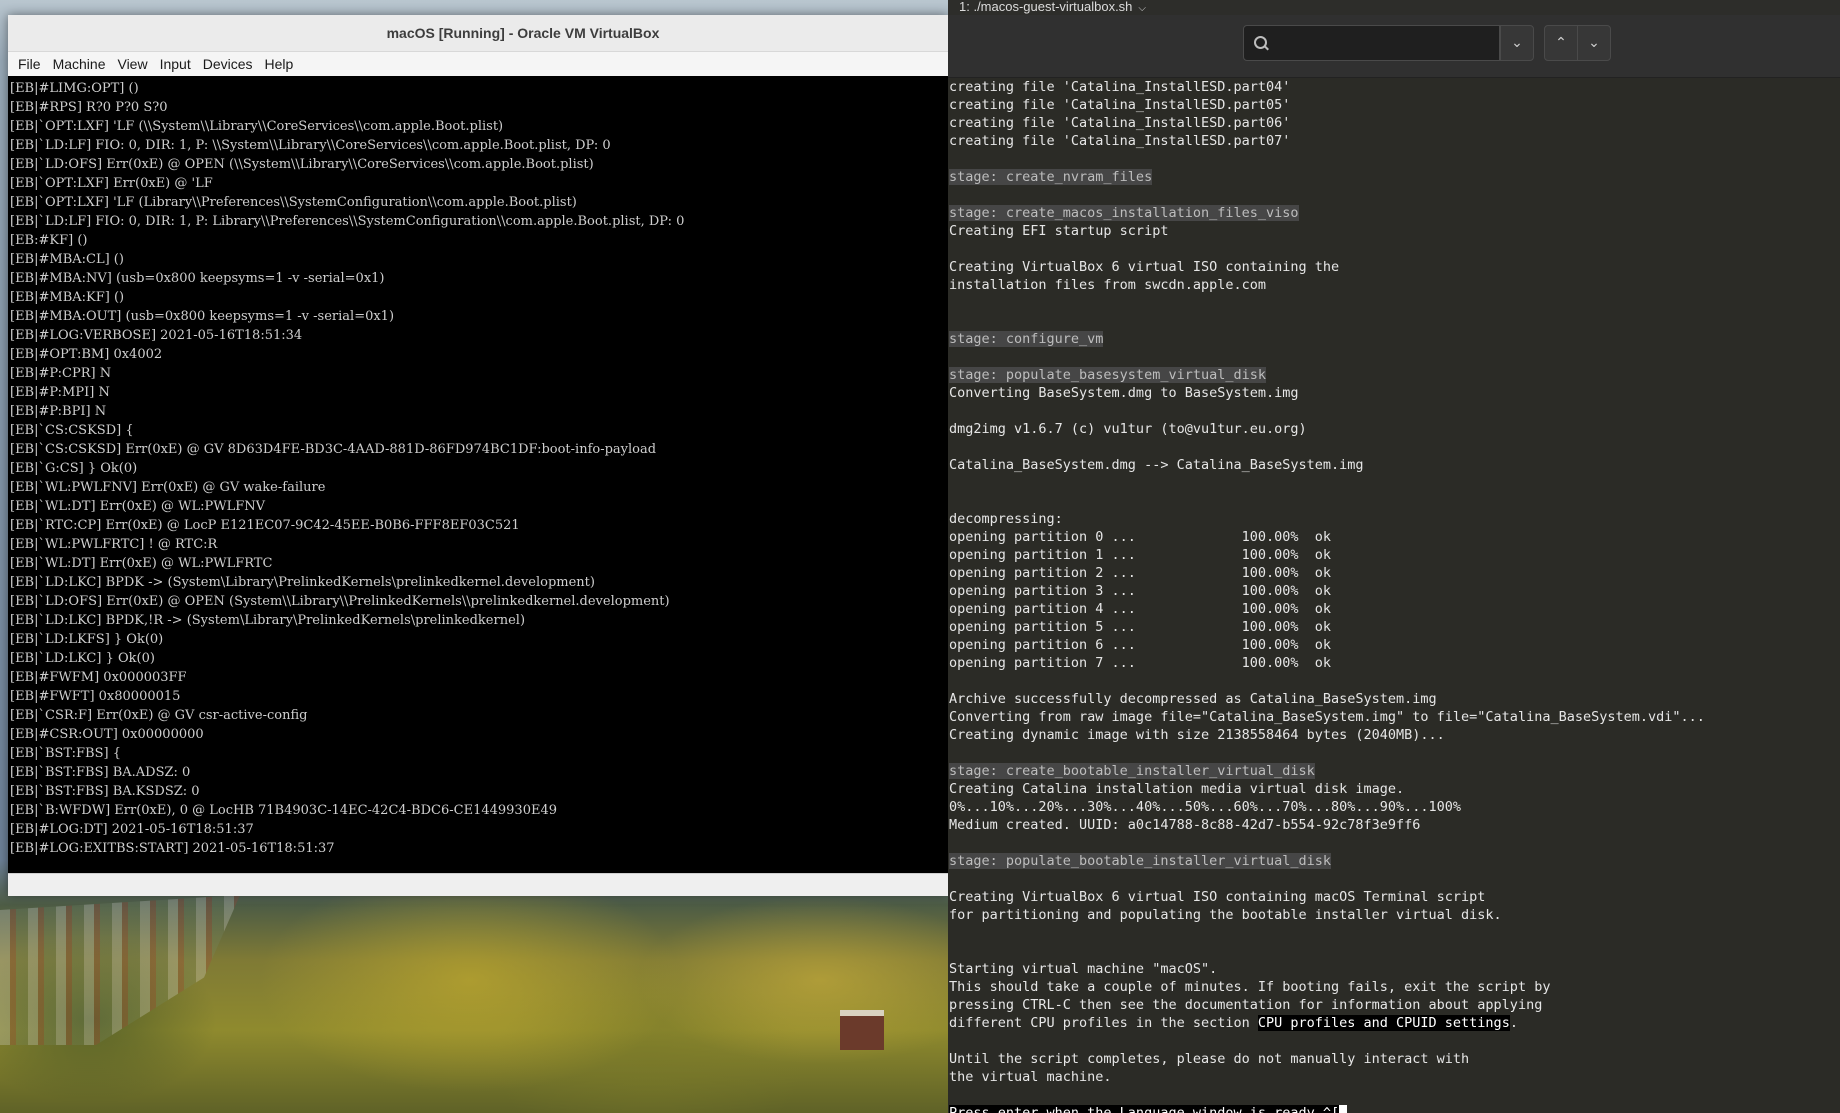 The image size is (1840, 1113). What do you see at coordinates (67, 259) in the screenshot?
I see `boot-log-line: [EB|#MBA:CL] ()` at bounding box center [67, 259].